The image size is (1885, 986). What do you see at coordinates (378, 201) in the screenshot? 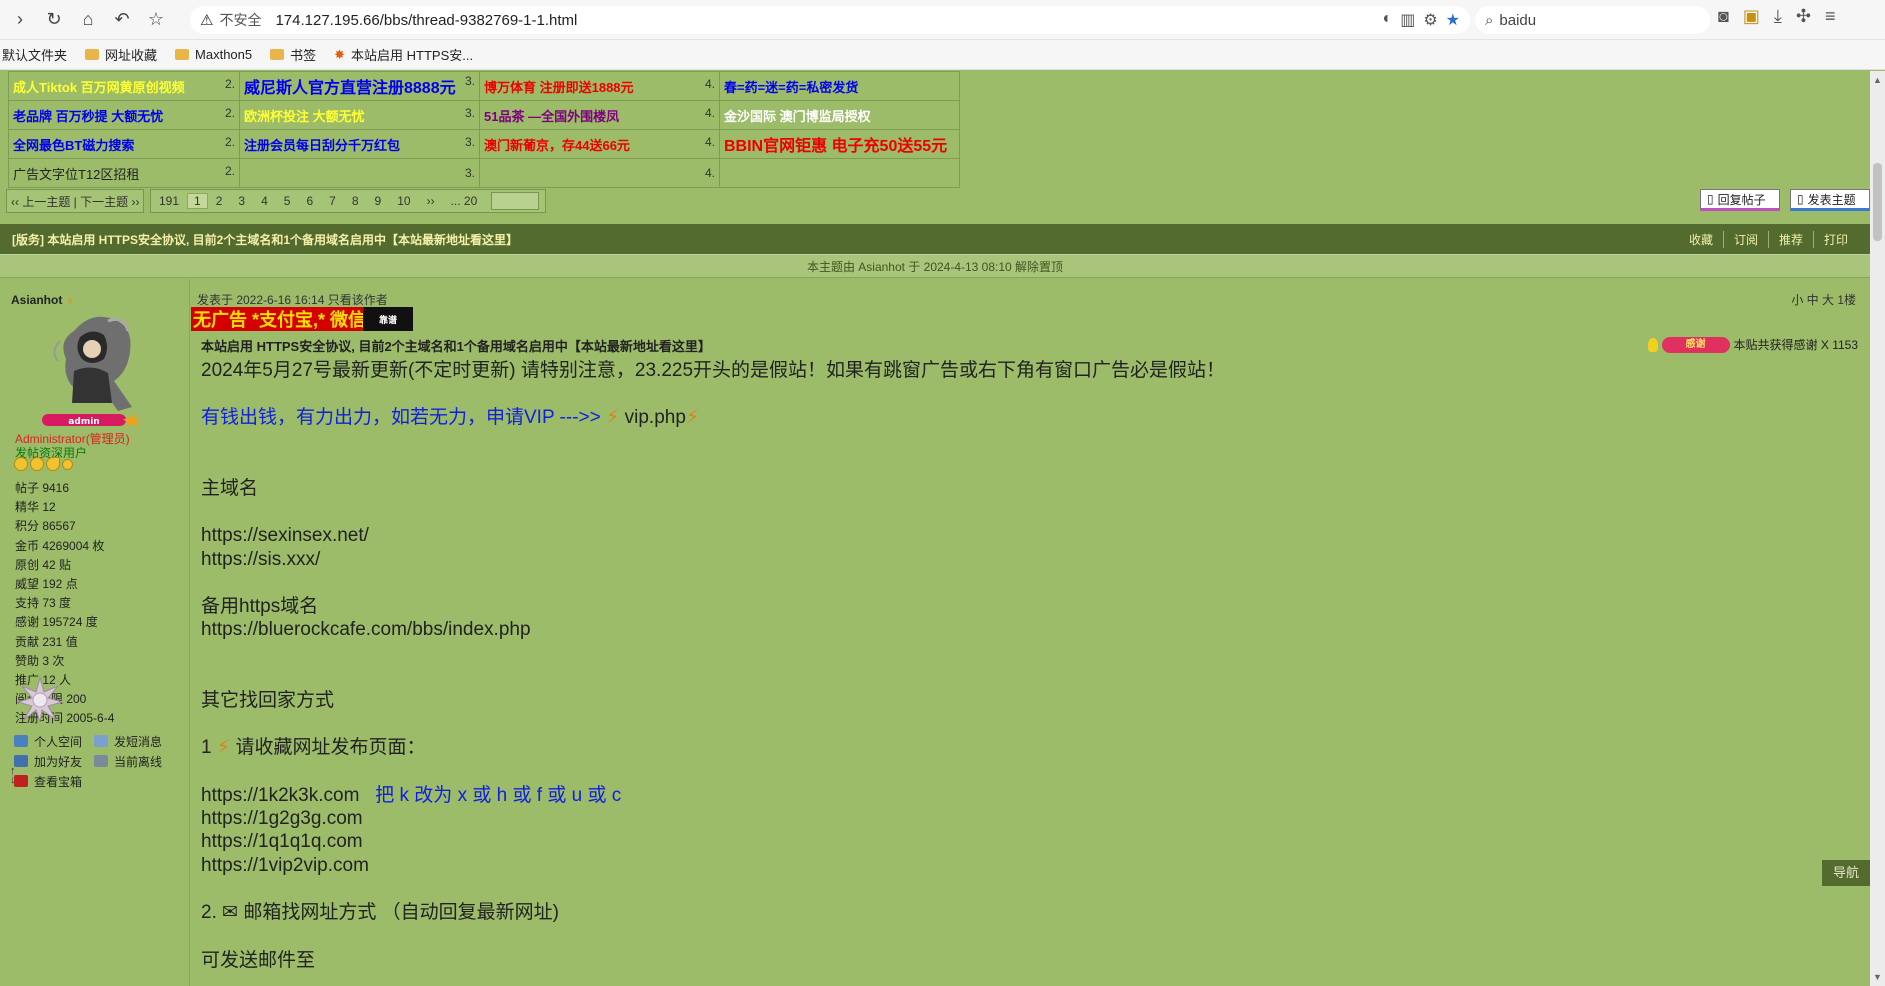
I see `page-9: 9` at bounding box center [378, 201].